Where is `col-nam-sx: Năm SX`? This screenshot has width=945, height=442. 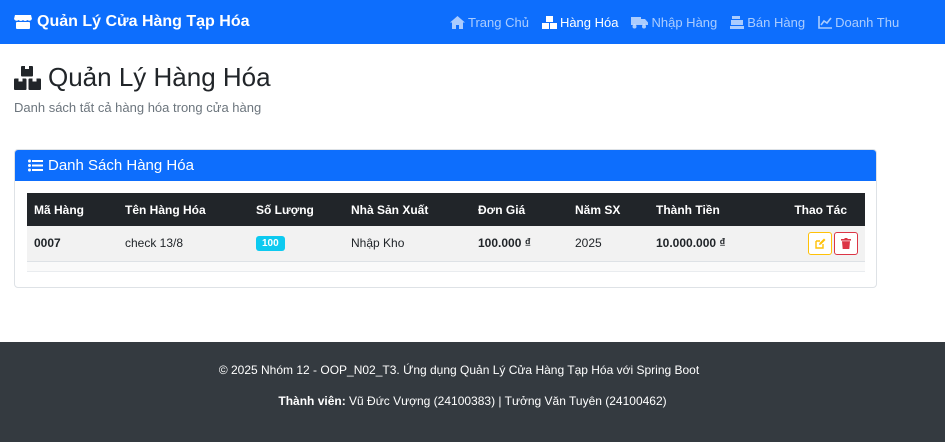 col-nam-sx: Năm SX is located at coordinates (608, 209).